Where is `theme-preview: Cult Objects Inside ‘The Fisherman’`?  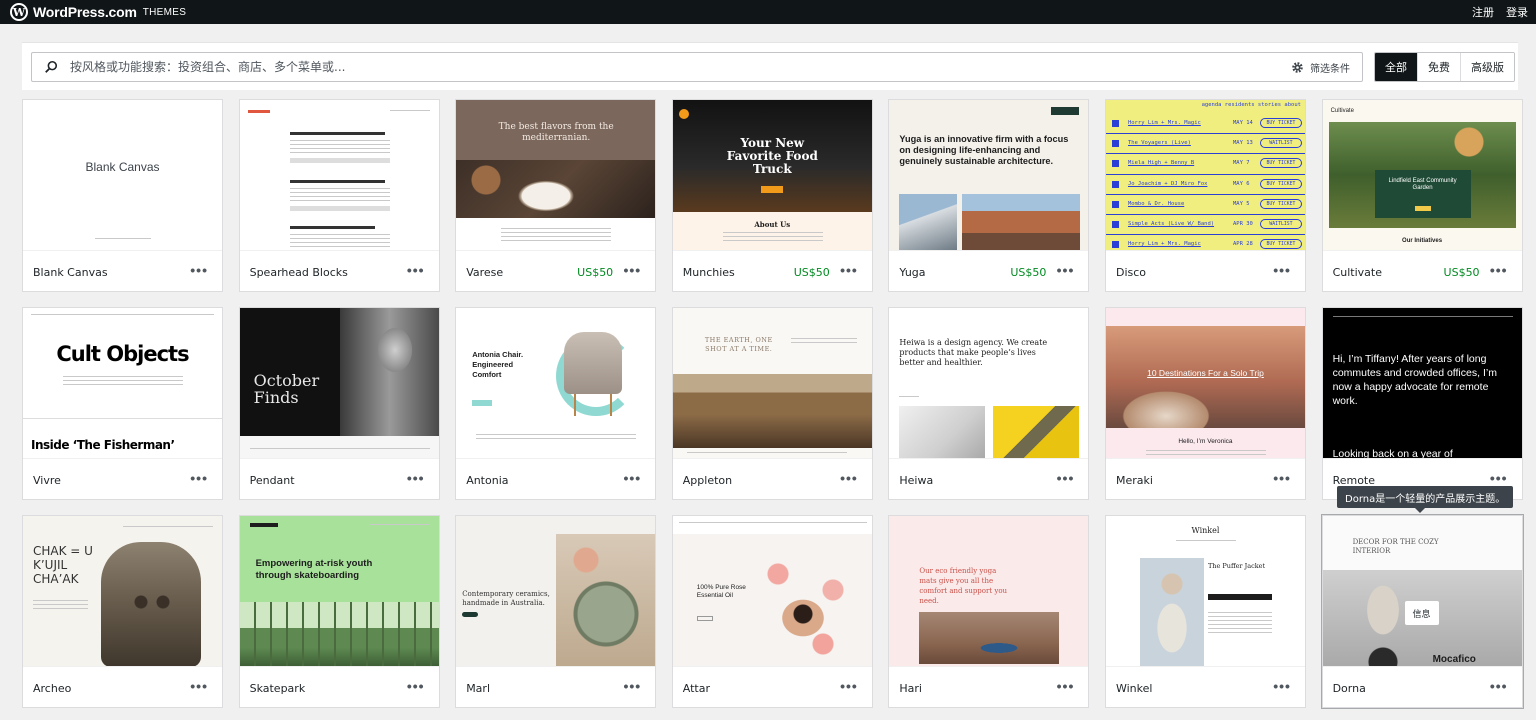
theme-preview: Cult Objects Inside ‘The Fisherman’ is located at coordinates (122, 383).